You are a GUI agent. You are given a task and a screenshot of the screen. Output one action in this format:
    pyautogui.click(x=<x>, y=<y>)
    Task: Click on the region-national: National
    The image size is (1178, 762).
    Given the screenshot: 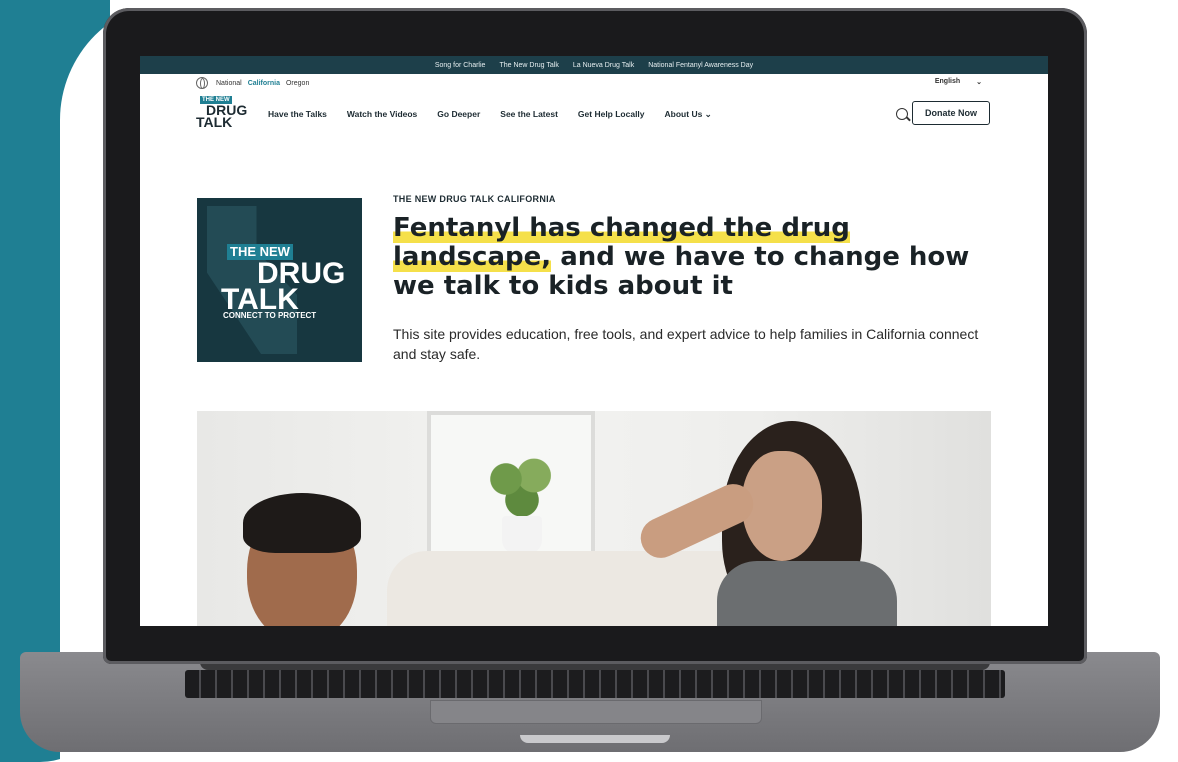 What is the action you would take?
    pyautogui.click(x=229, y=83)
    